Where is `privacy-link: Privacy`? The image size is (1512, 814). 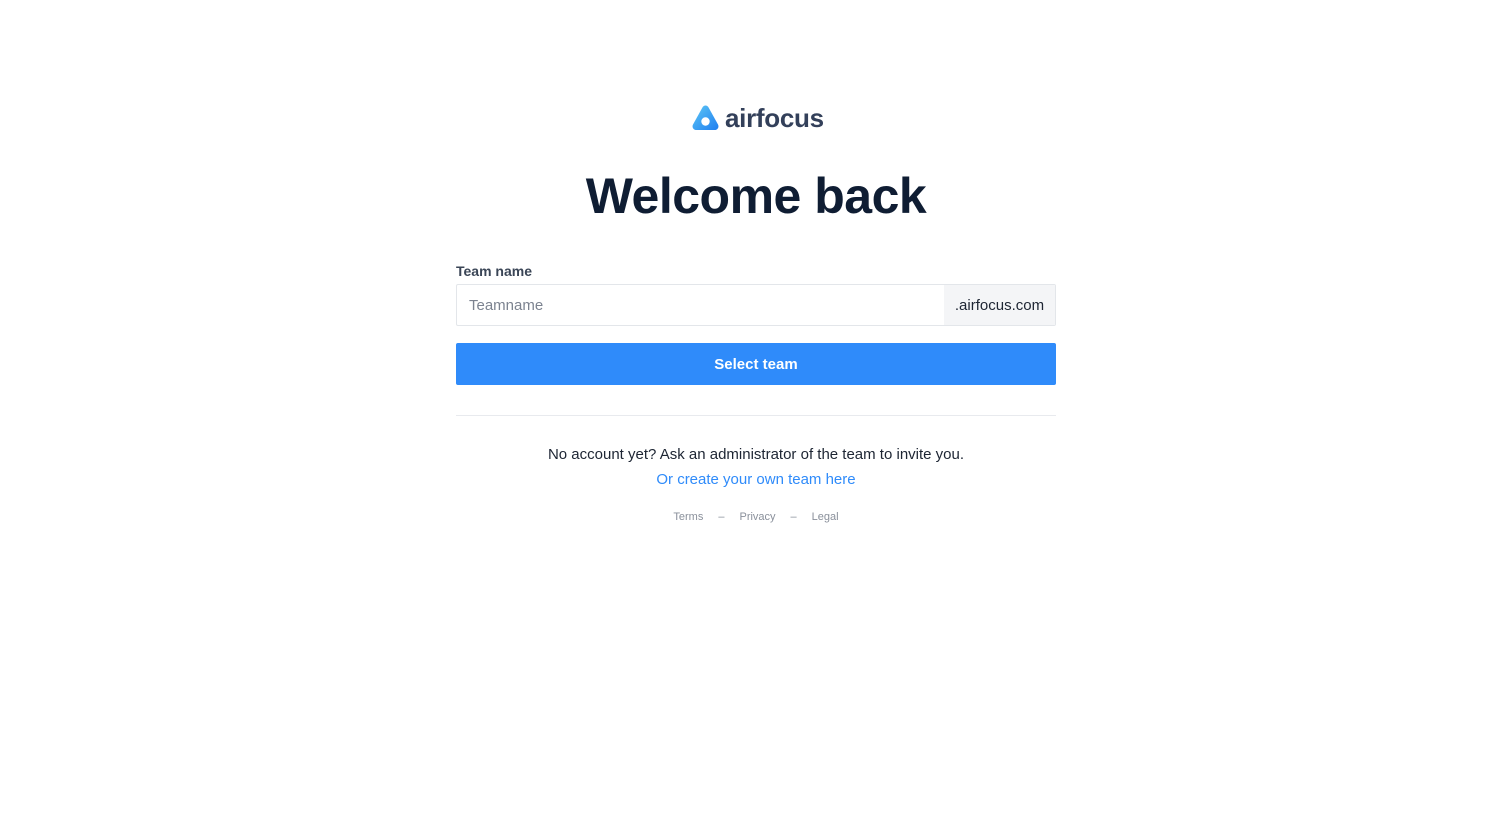 privacy-link: Privacy is located at coordinates (757, 517).